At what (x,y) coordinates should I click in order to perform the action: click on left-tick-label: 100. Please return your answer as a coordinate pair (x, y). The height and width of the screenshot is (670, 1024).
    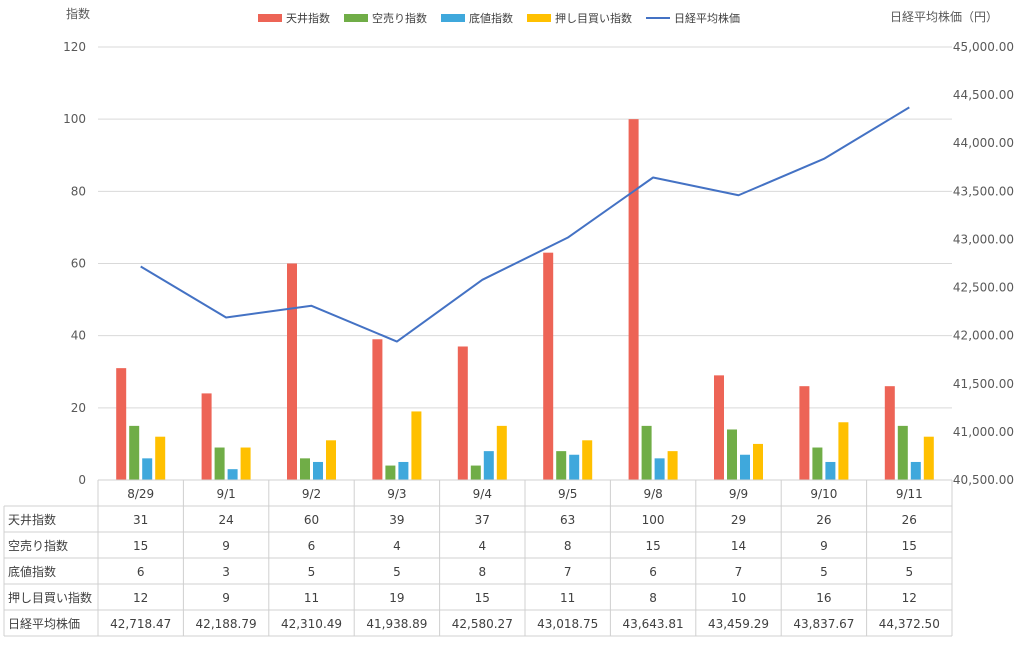
    Looking at the image, I should click on (74, 119).